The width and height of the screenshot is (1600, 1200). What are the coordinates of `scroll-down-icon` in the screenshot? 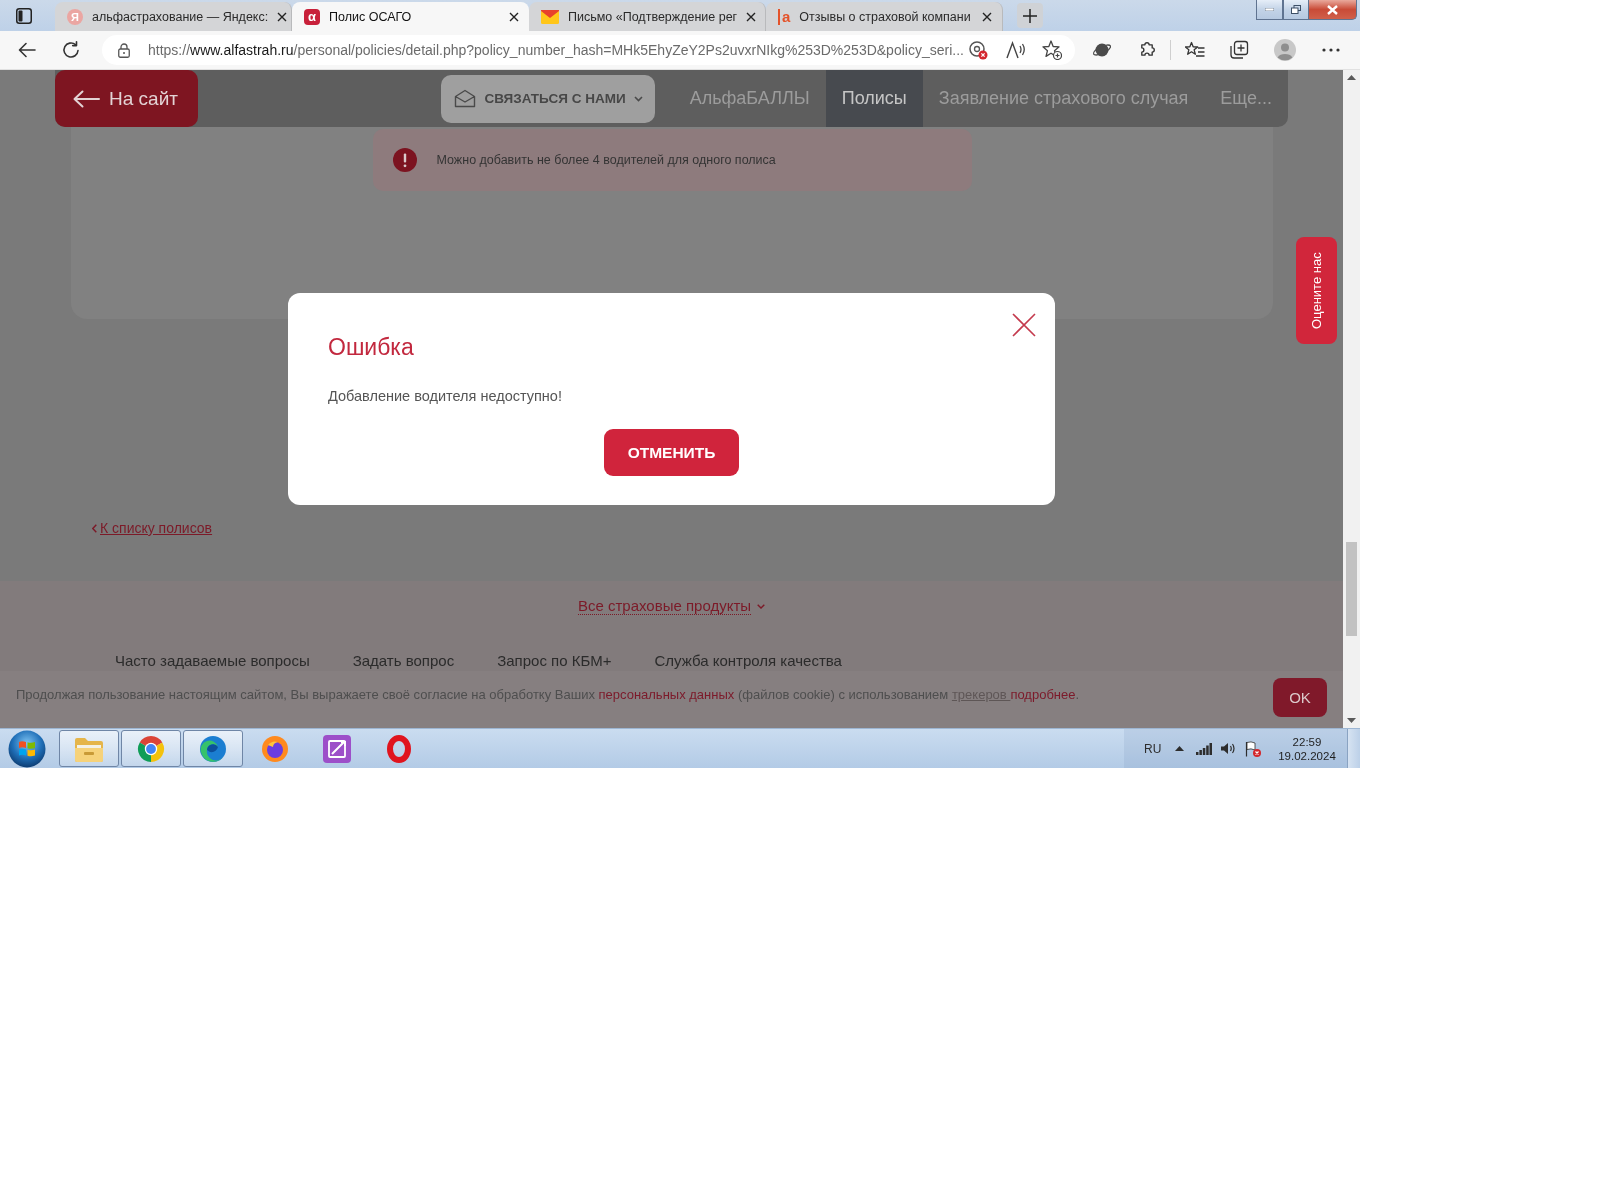 It's located at (1351, 720).